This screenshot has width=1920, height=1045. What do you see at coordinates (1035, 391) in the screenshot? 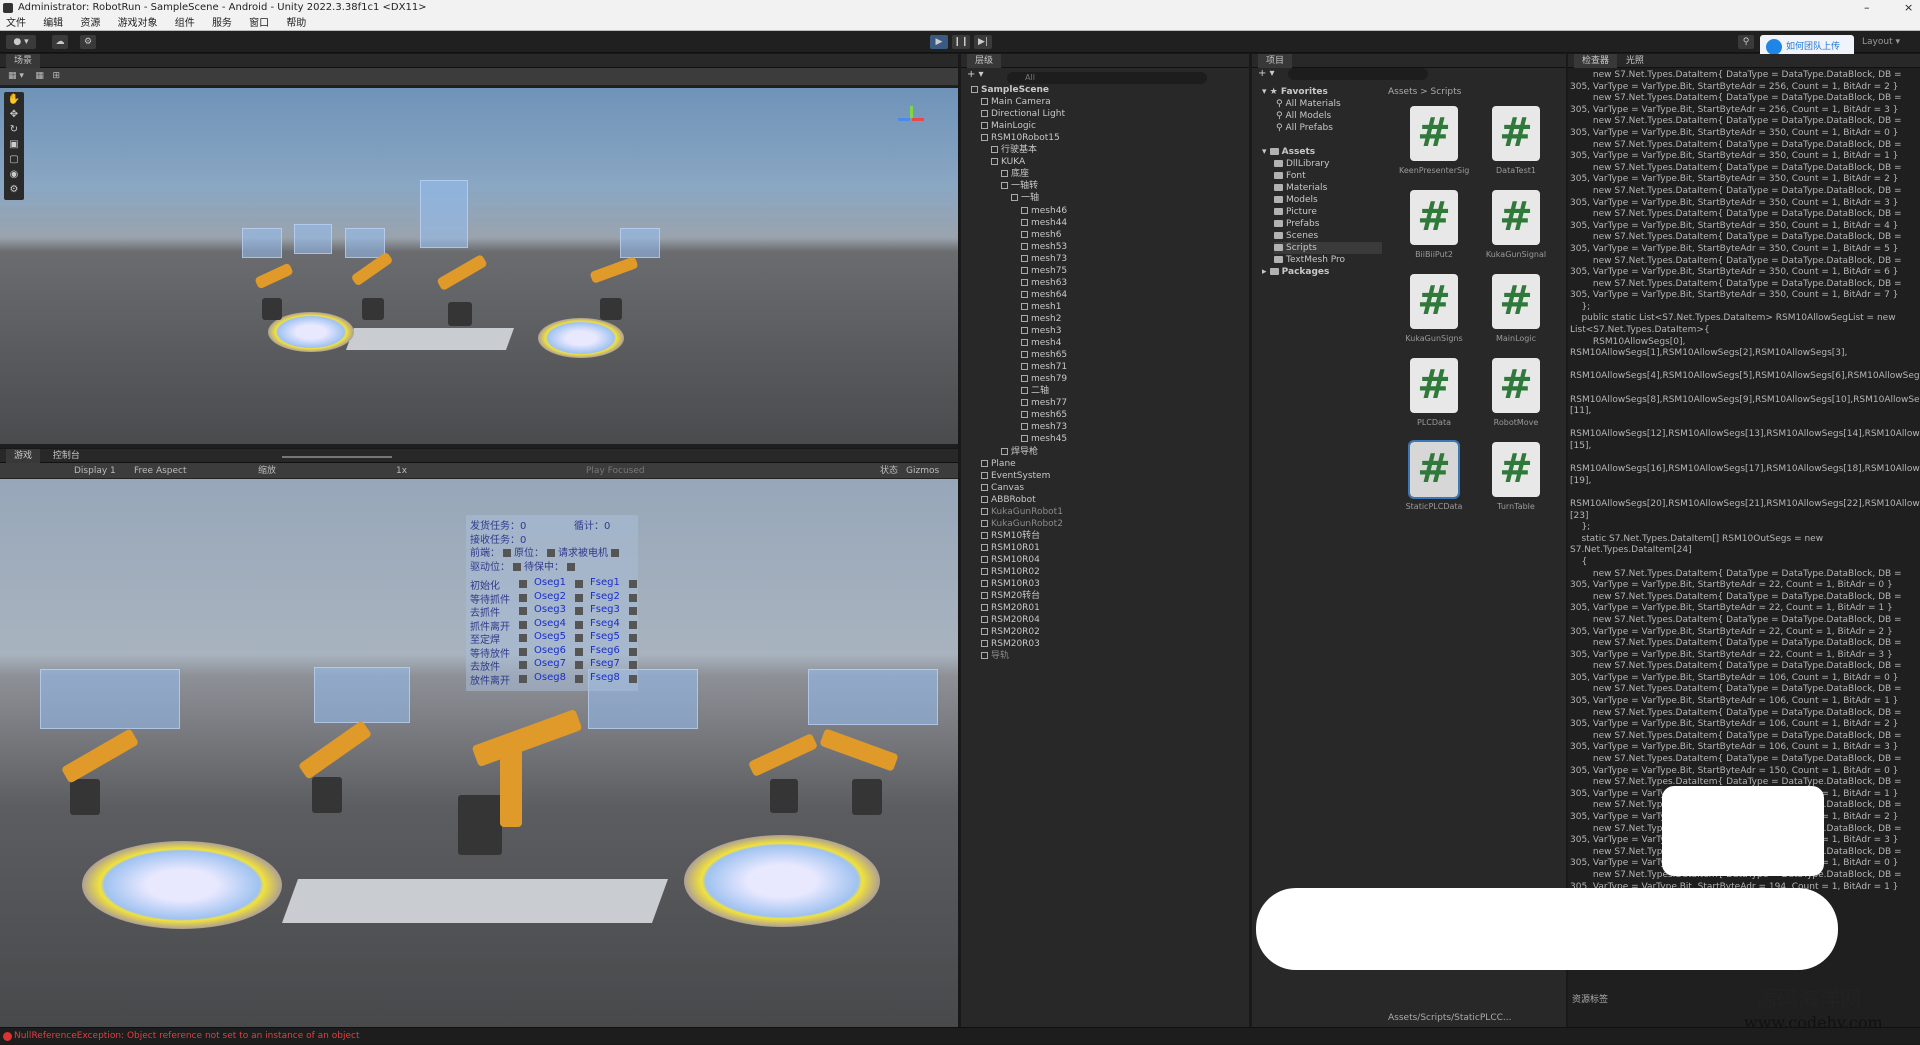
I see `hierarchy-item: 二轴` at bounding box center [1035, 391].